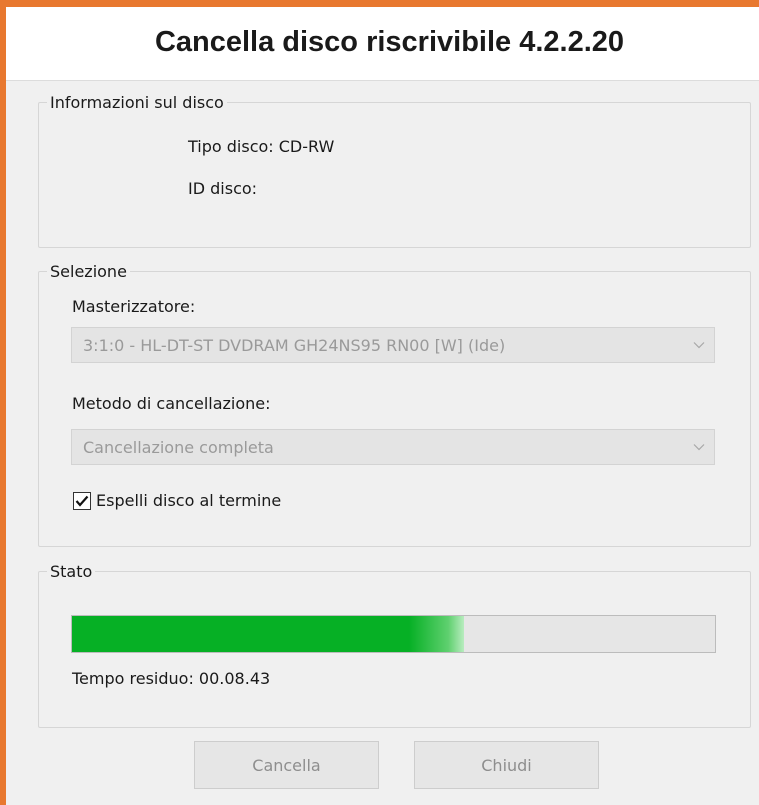 The image size is (759, 805). I want to click on eject-disc-checkbox, so click(82, 500).